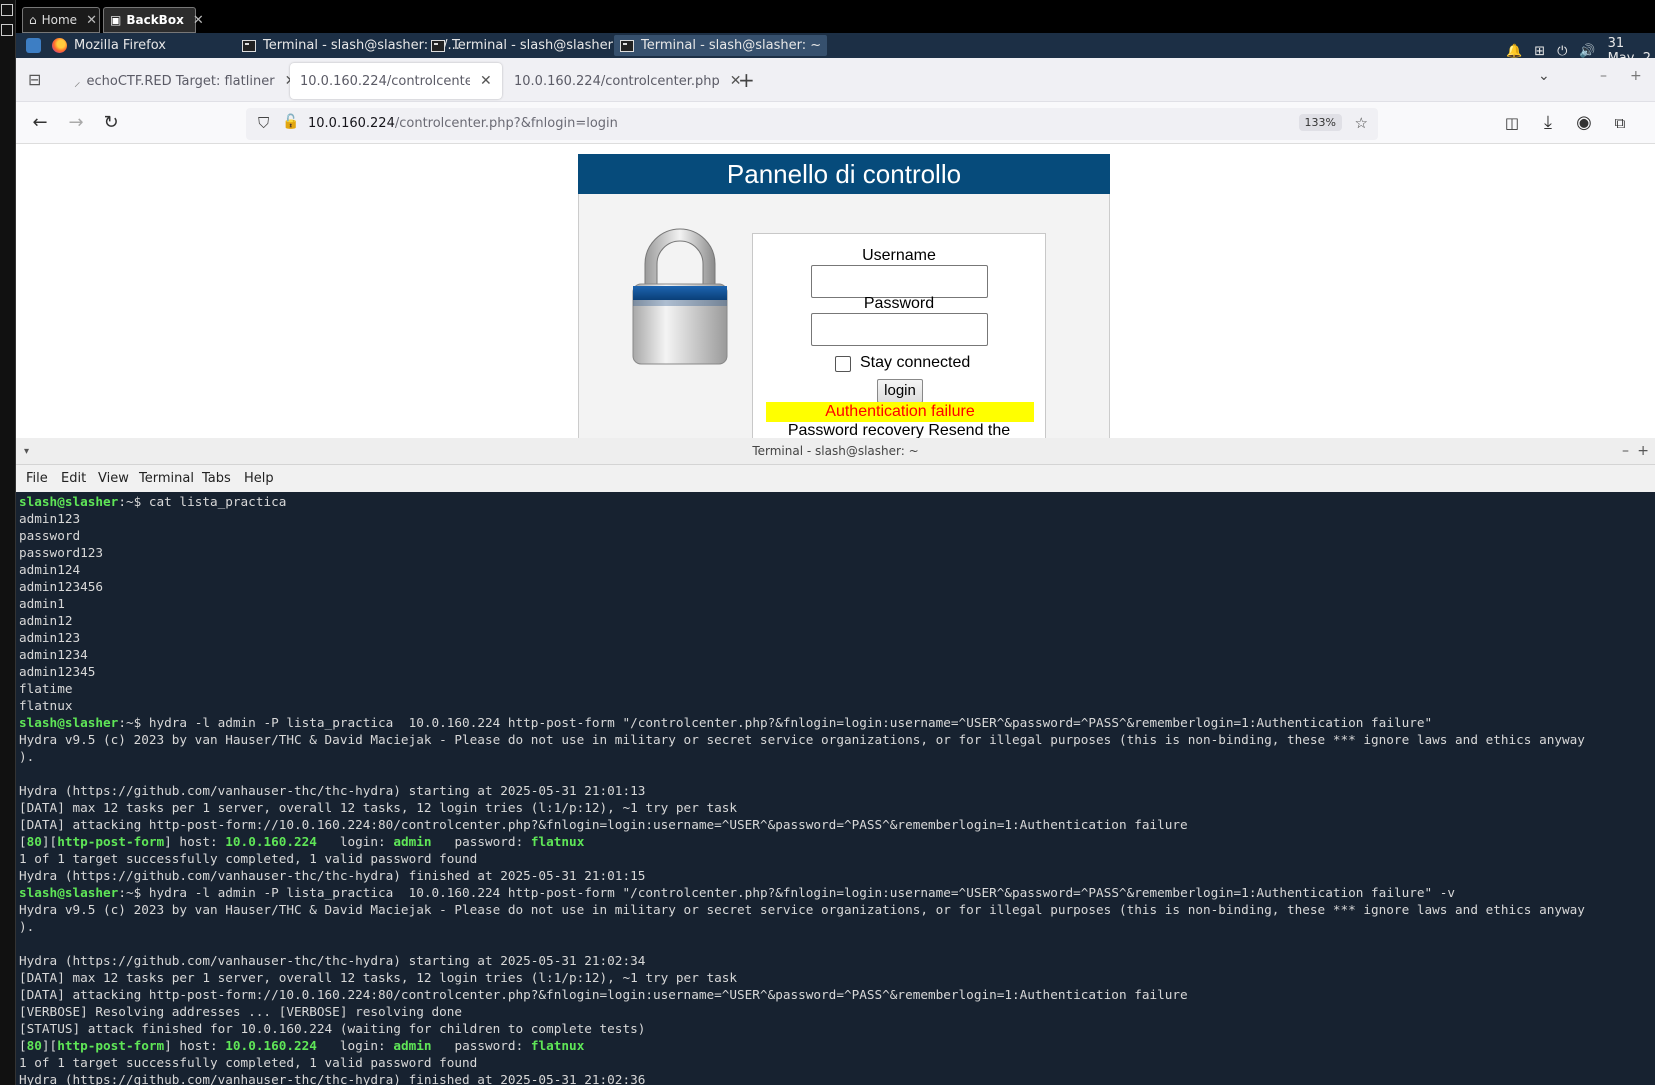 The width and height of the screenshot is (1655, 1085). Describe the element at coordinates (351, 123) in the screenshot. I see `url-host: 10.0.160.224` at that location.